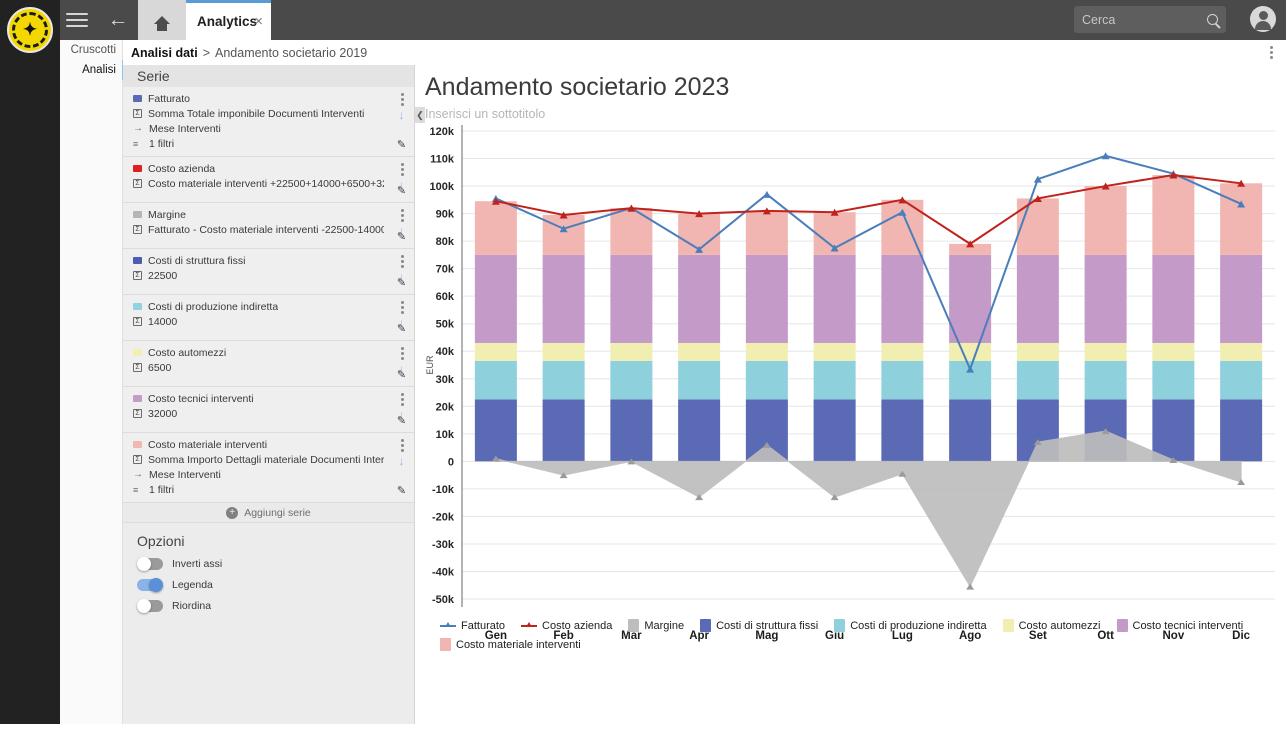 The width and height of the screenshot is (1286, 729). I want to click on download-icon: ↓, so click(401, 115).